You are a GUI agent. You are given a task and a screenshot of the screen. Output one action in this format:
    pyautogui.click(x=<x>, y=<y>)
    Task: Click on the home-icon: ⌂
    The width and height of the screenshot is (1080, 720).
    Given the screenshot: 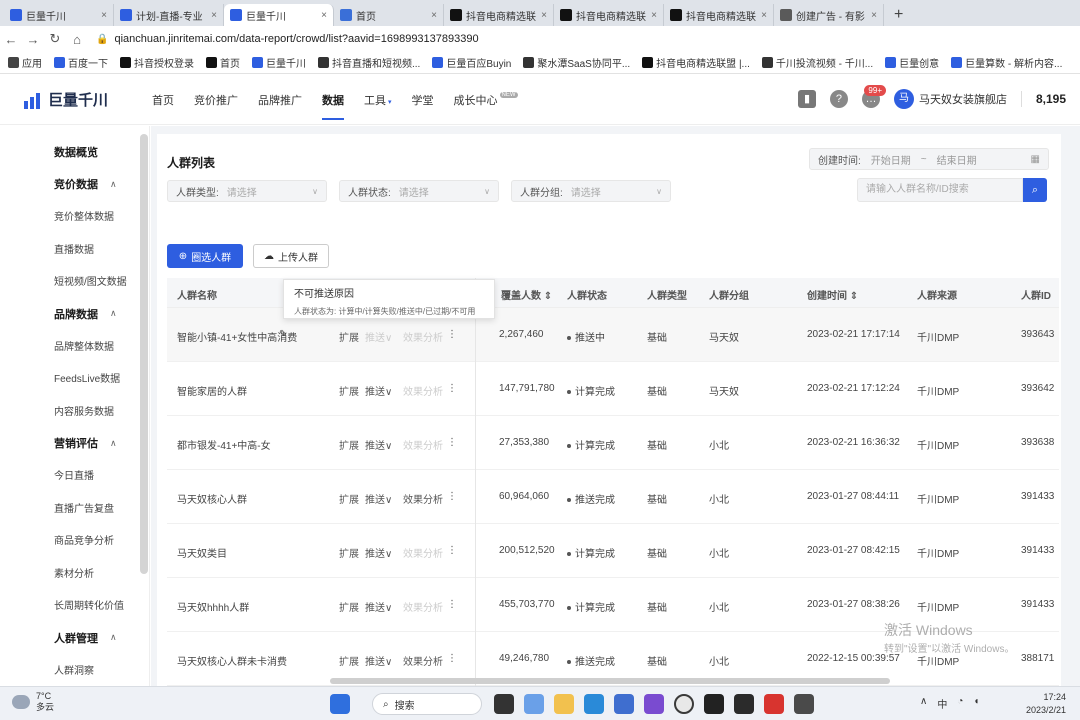 What is the action you would take?
    pyautogui.click(x=77, y=39)
    